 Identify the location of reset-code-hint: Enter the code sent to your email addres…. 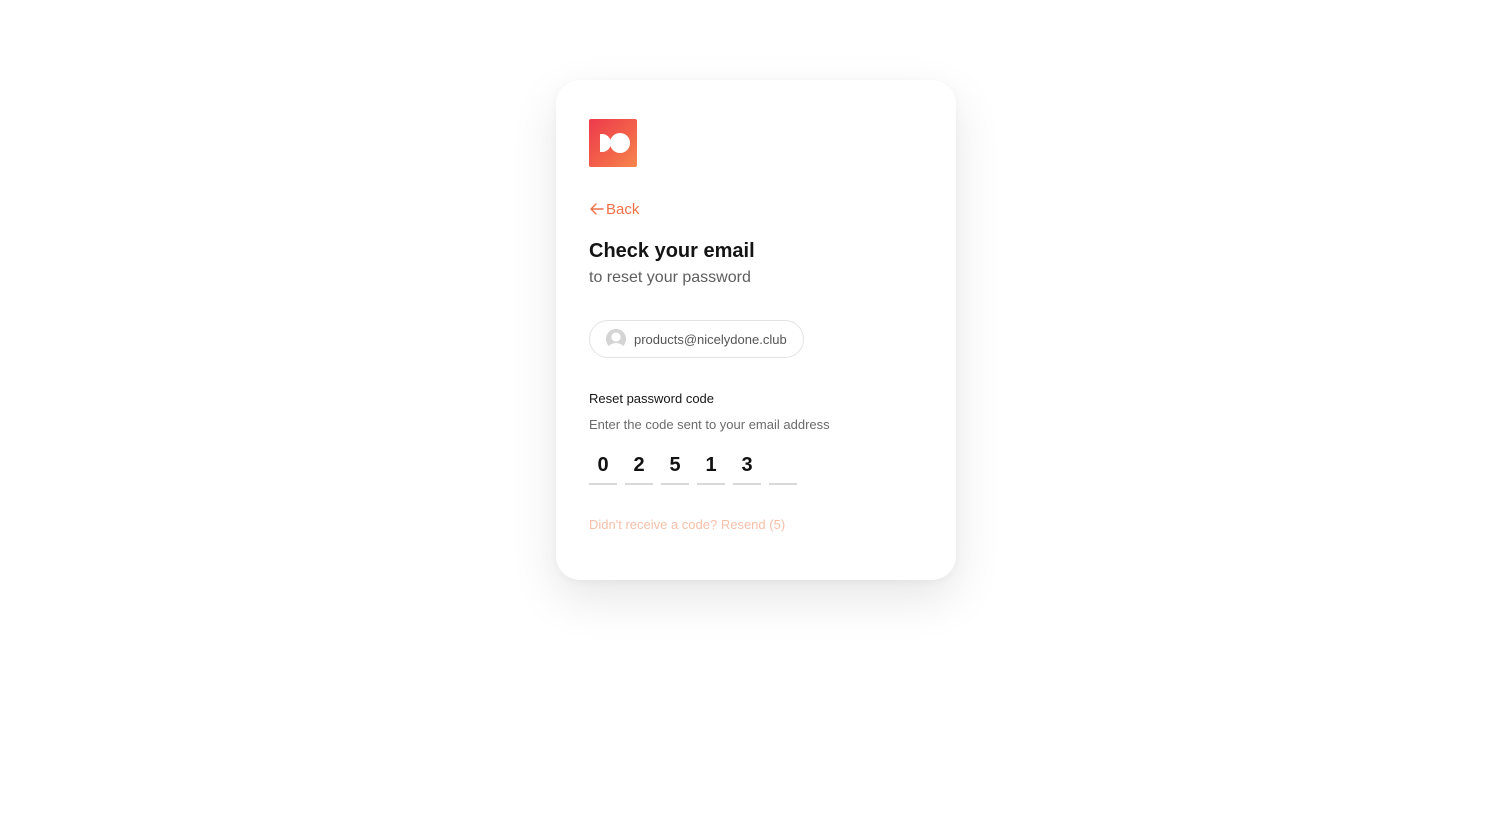
(709, 424).